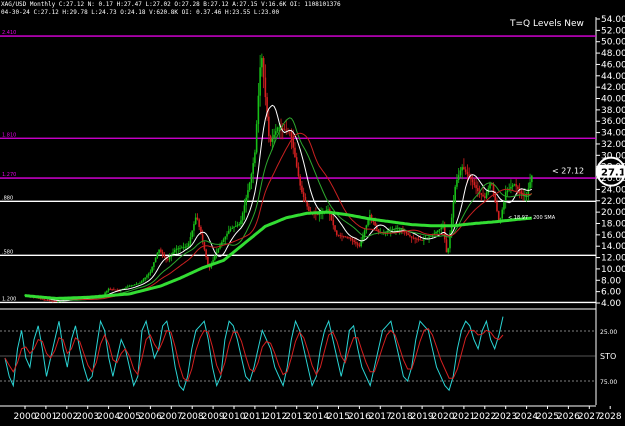 This screenshot has width=625, height=426. Describe the element at coordinates (547, 417) in the screenshot. I see `x-tick-label: 2025` at that location.